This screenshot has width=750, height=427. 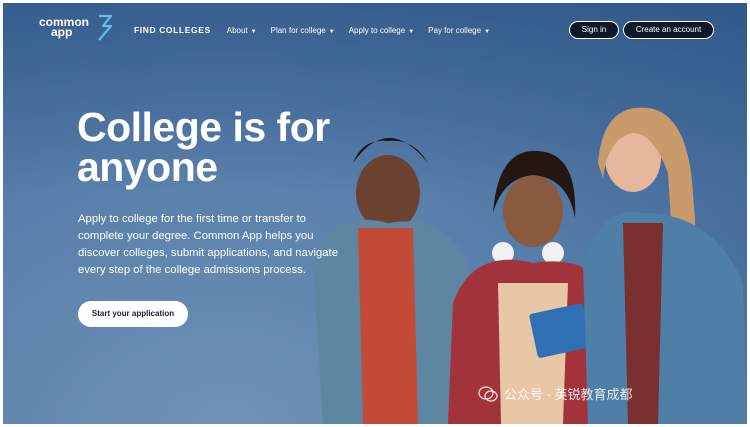 What do you see at coordinates (568, 394) in the screenshot?
I see `watermark-text: 公众号 · 英锐教育成都` at bounding box center [568, 394].